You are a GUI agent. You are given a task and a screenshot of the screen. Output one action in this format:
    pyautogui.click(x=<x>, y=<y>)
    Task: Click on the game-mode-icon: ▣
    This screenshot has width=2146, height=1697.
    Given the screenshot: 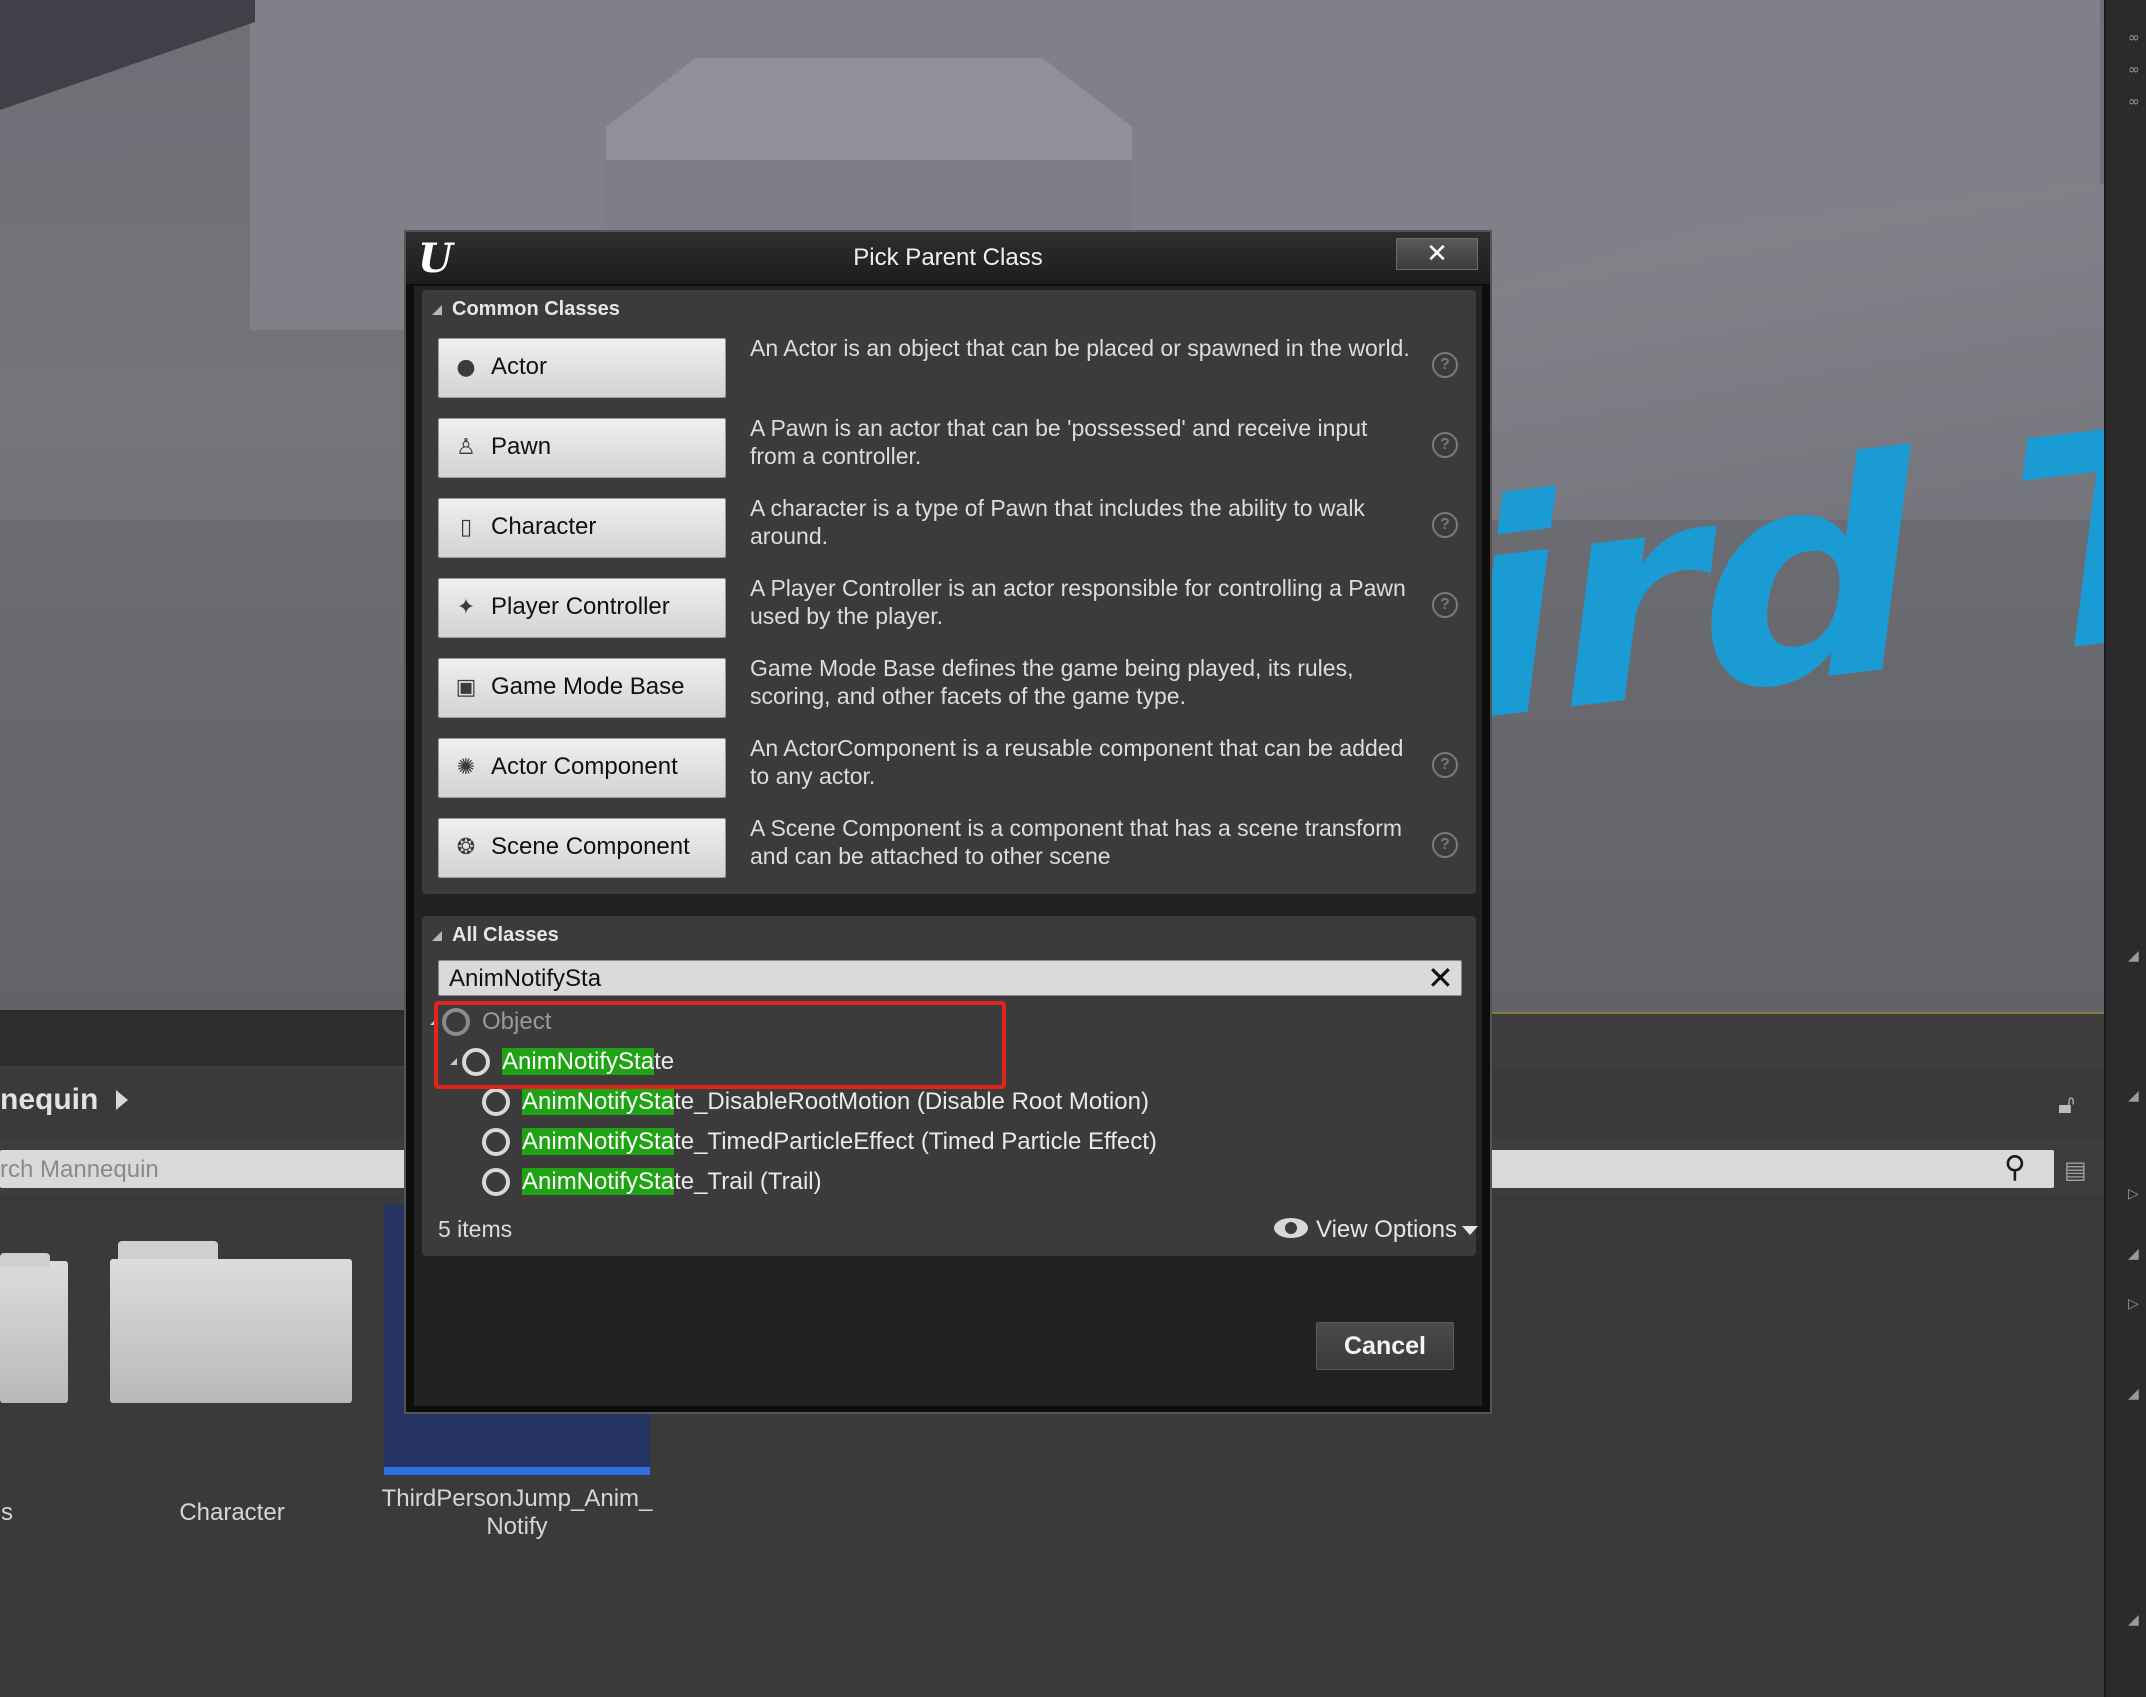 What is the action you would take?
    pyautogui.click(x=466, y=687)
    